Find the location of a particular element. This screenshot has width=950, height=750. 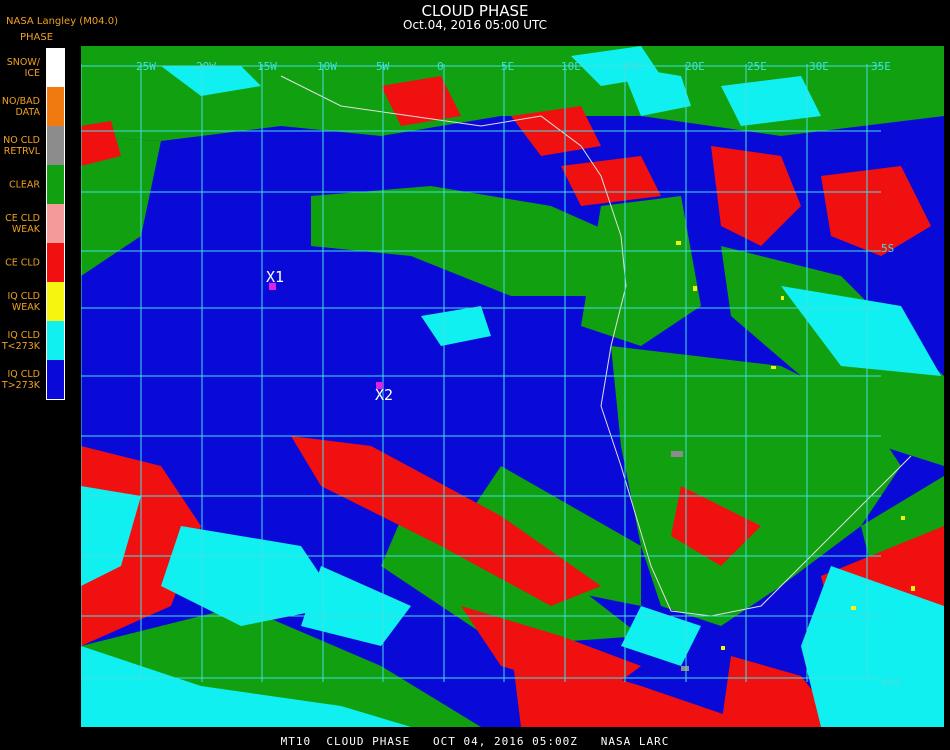

legend-item: CLEAR is located at coordinates (33, 184).